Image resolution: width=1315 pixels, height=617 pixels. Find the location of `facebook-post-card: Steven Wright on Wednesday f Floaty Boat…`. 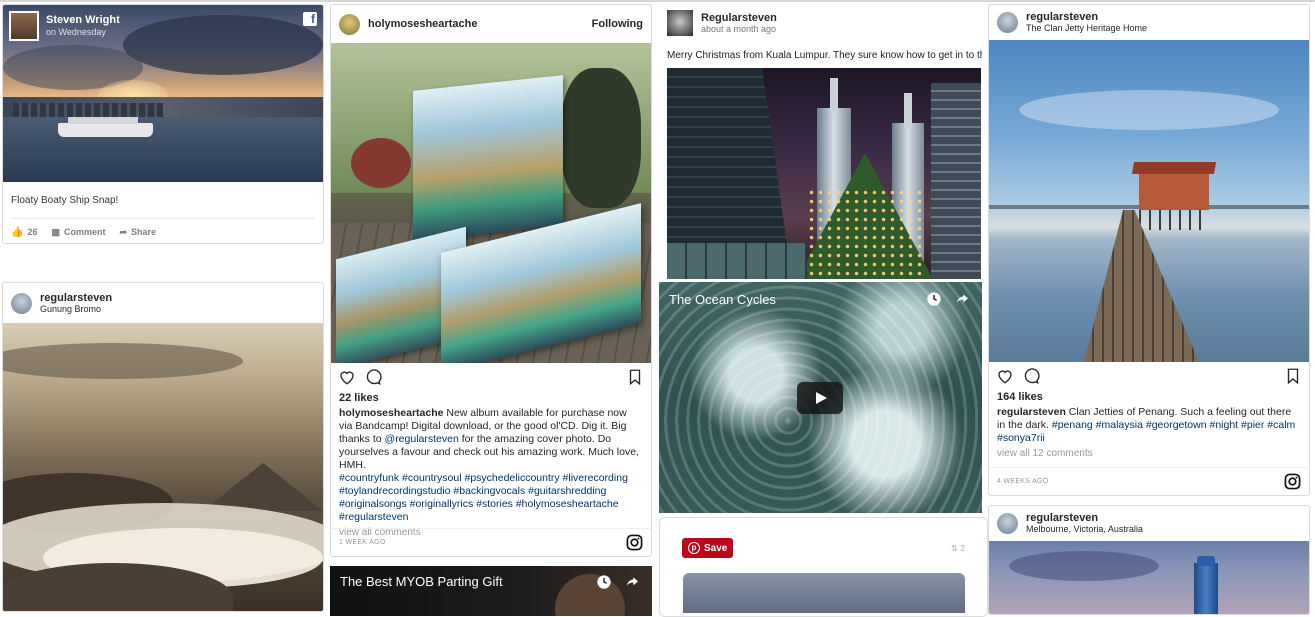

facebook-post-card: Steven Wright on Wednesday f Floaty Boat… is located at coordinates (163, 124).